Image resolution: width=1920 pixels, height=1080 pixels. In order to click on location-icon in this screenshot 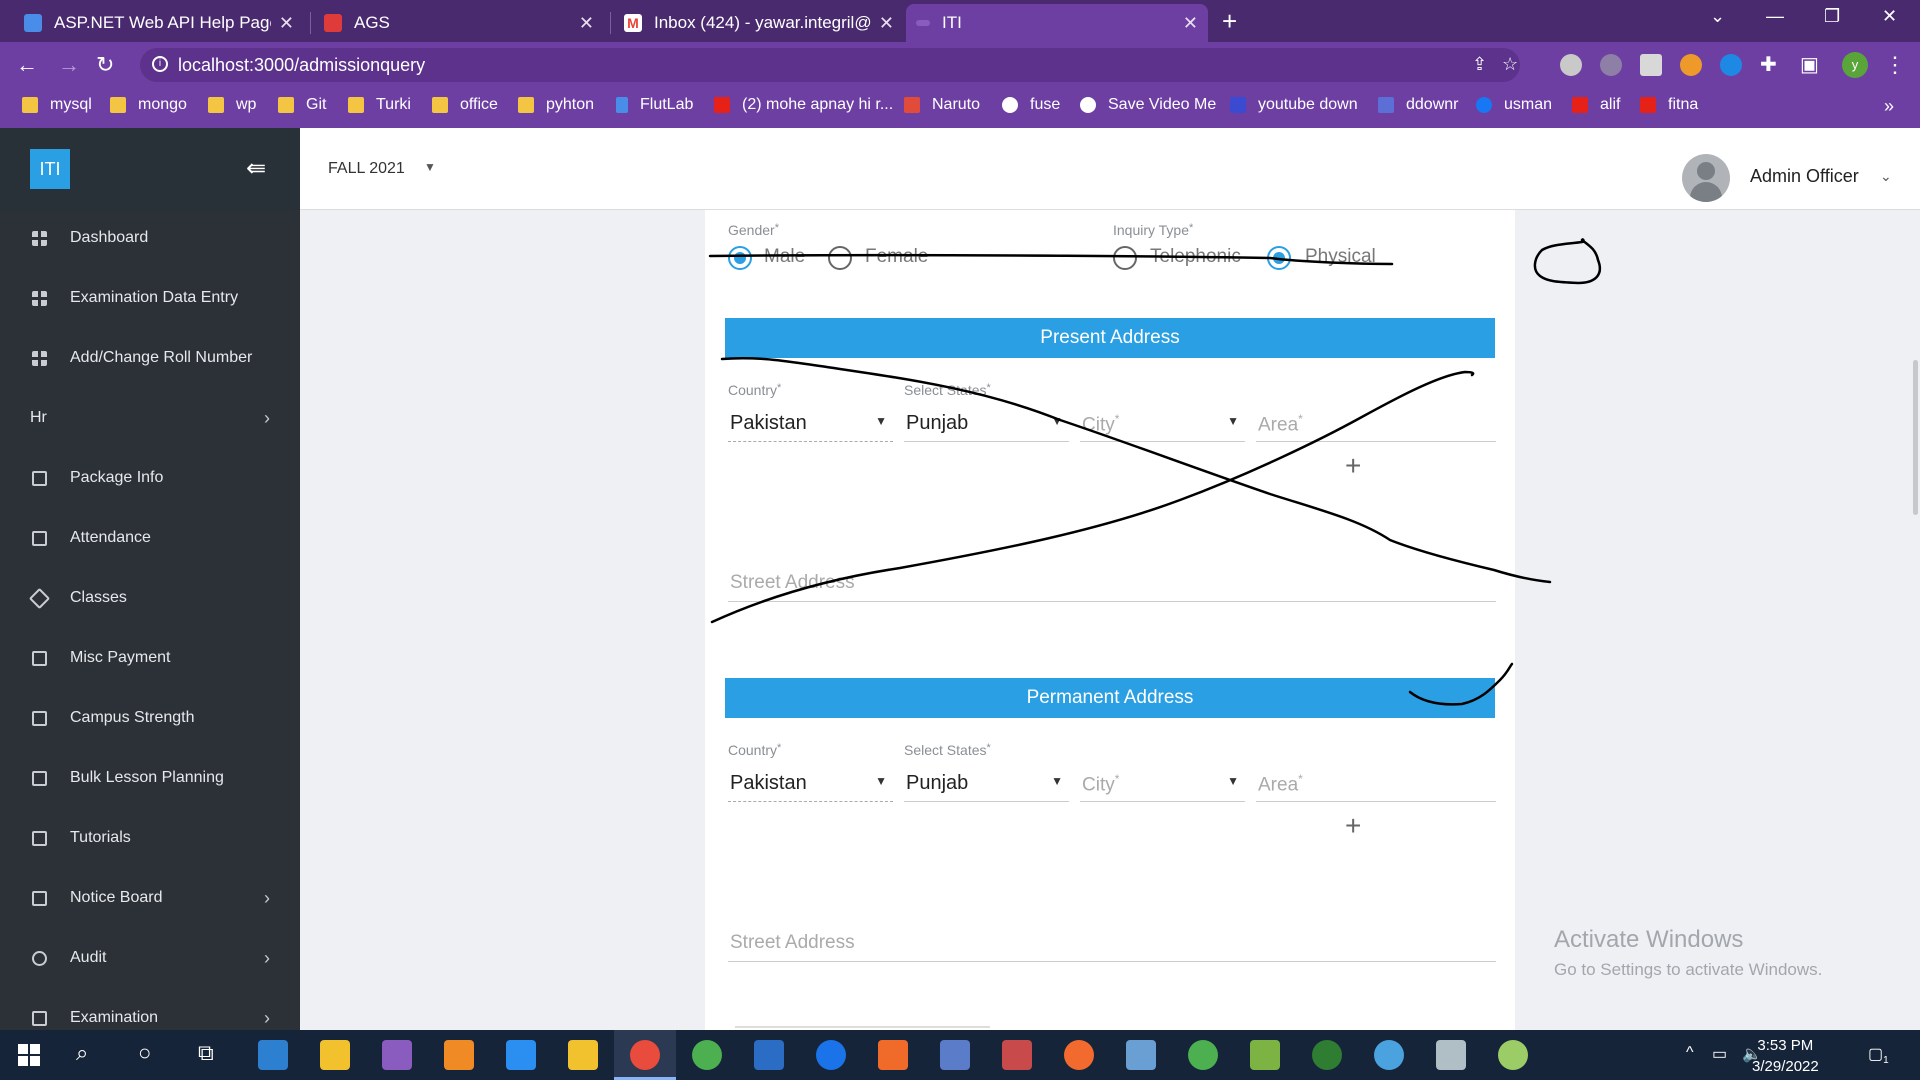, I will do `click(831, 1055)`.